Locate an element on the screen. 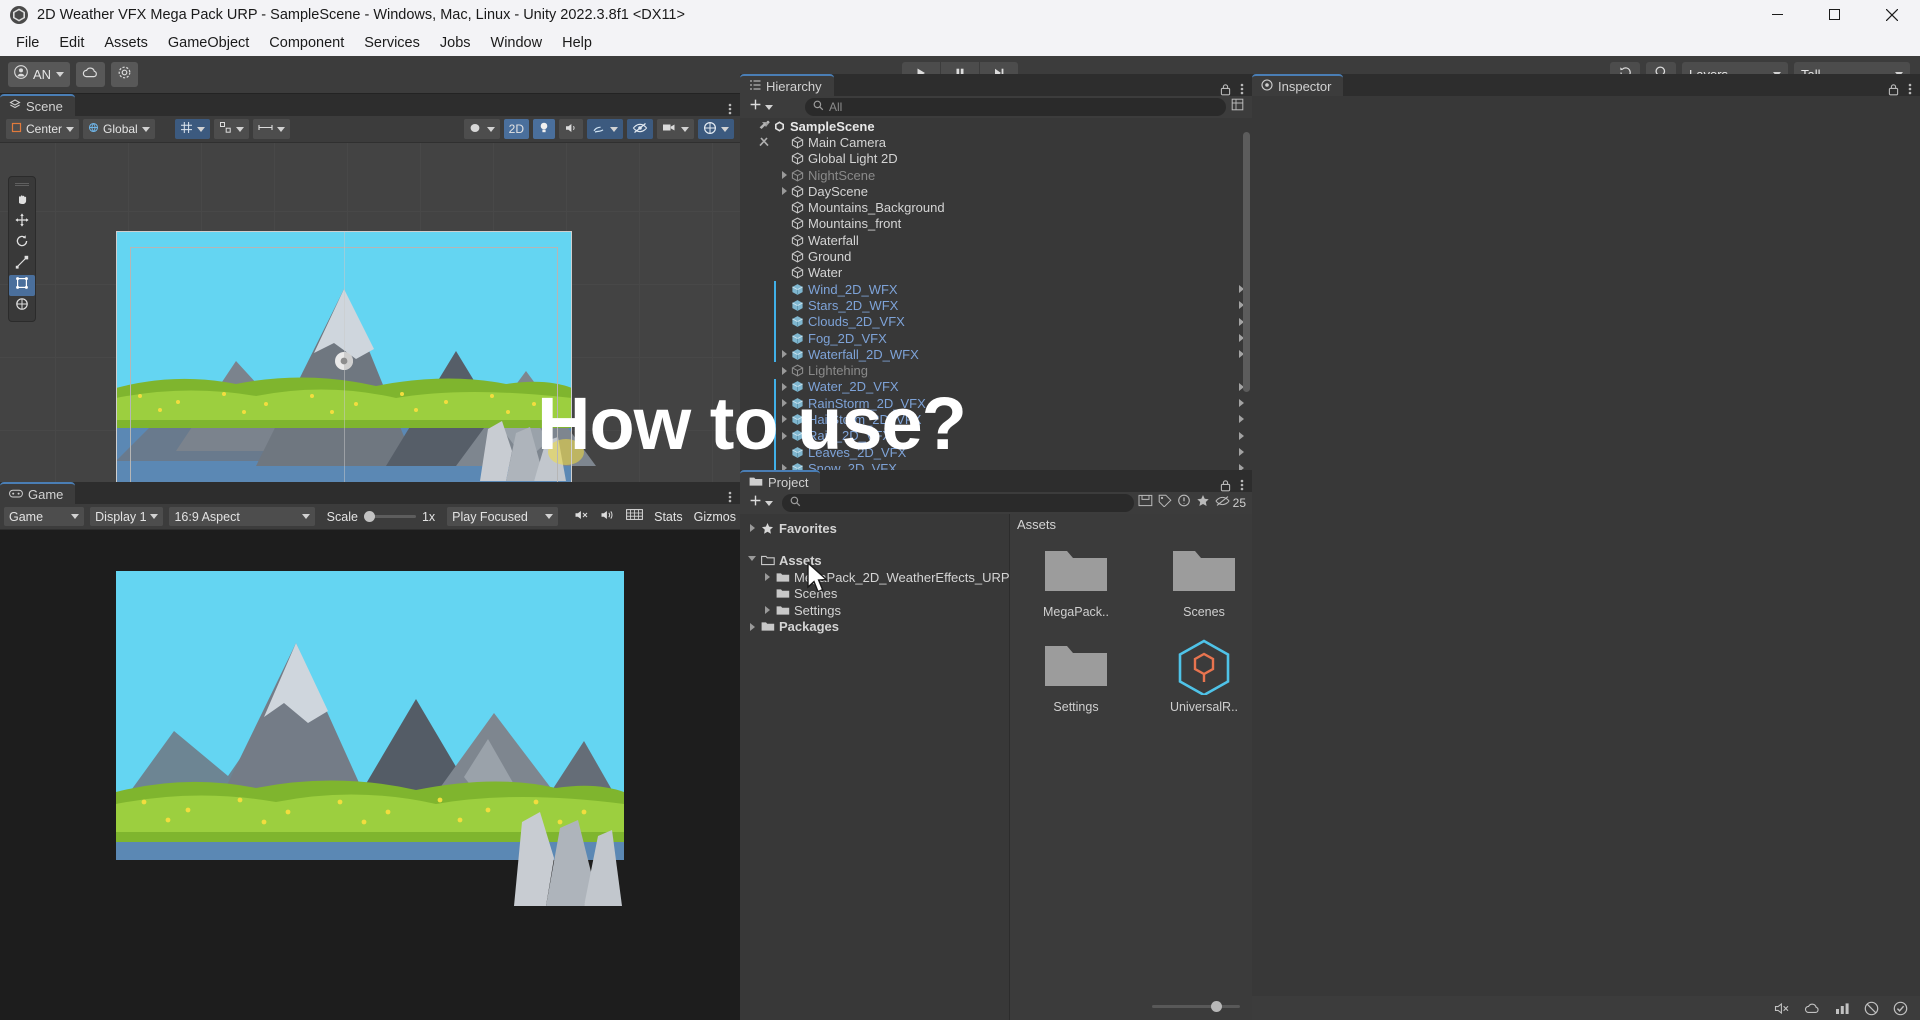 Image resolution: width=1920 pixels, height=1020 pixels. account-dropdown: AN is located at coordinates (39, 74).